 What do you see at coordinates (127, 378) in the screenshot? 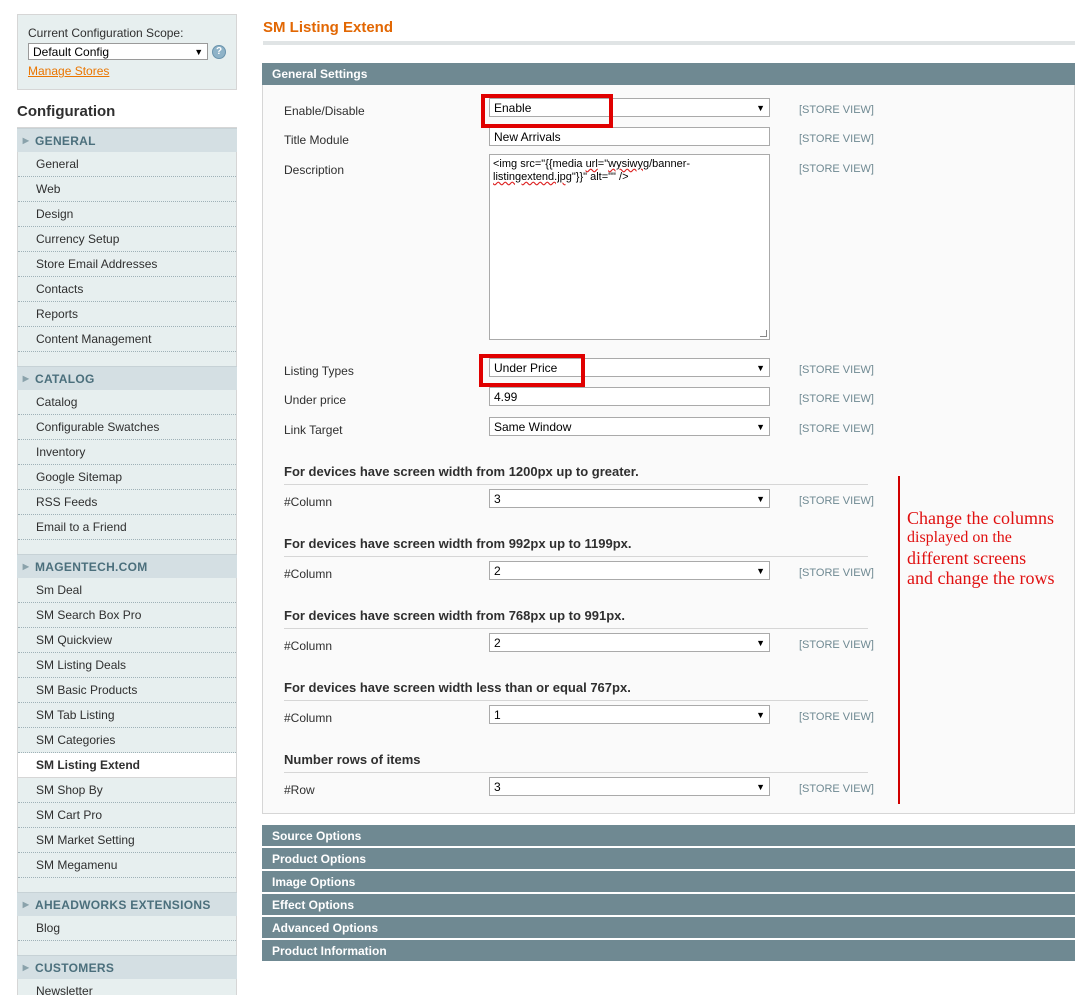
I see `sidebar-section-catalog: ▶ CATALOG` at bounding box center [127, 378].